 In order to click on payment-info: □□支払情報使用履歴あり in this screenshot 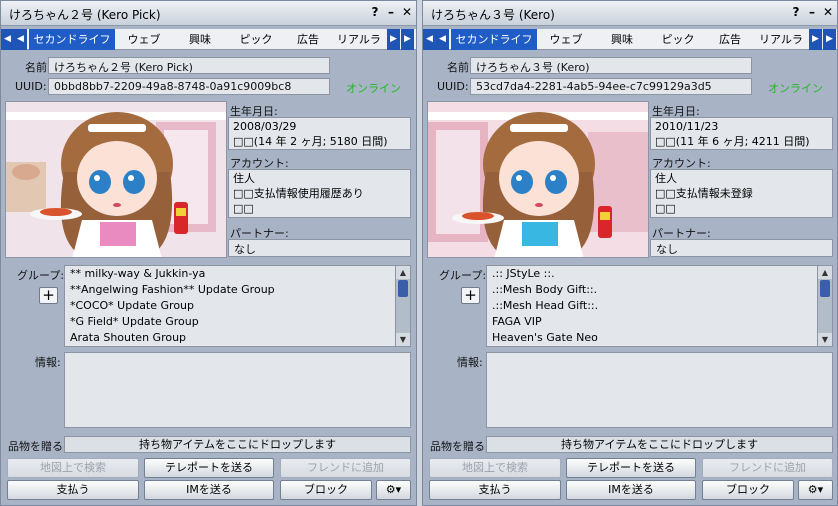, I will do `click(298, 193)`.